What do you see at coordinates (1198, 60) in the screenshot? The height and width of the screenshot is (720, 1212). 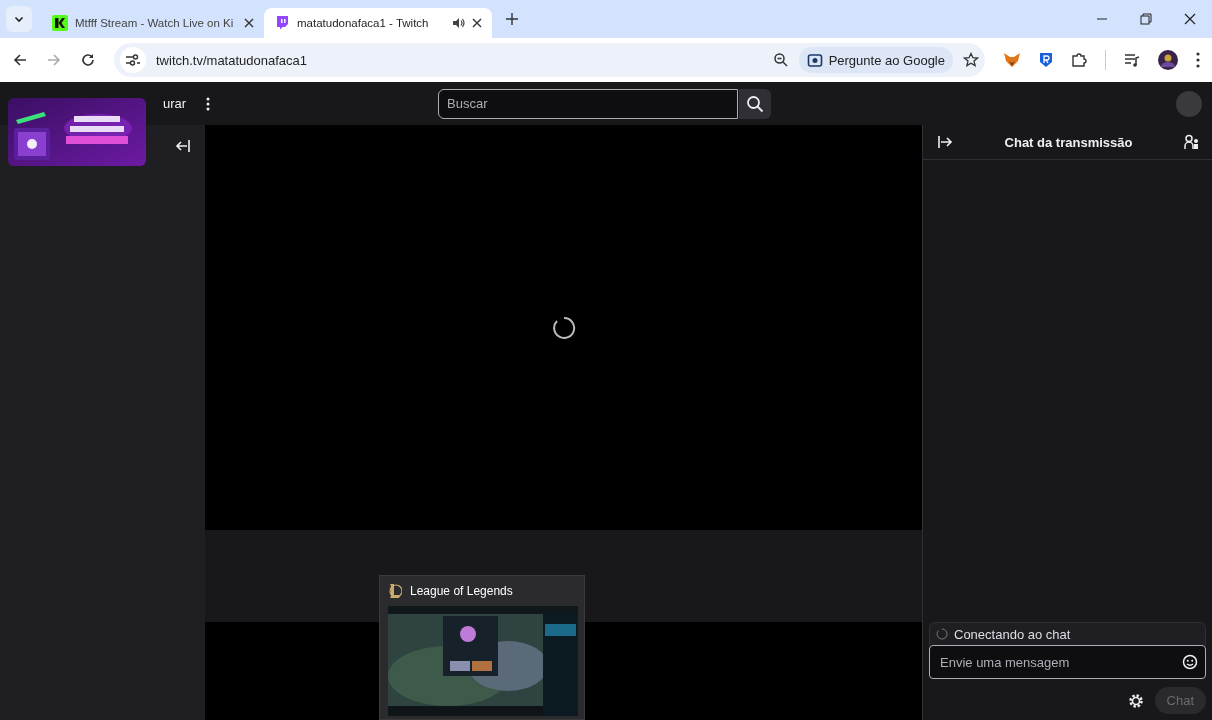 I see `menu-icon` at bounding box center [1198, 60].